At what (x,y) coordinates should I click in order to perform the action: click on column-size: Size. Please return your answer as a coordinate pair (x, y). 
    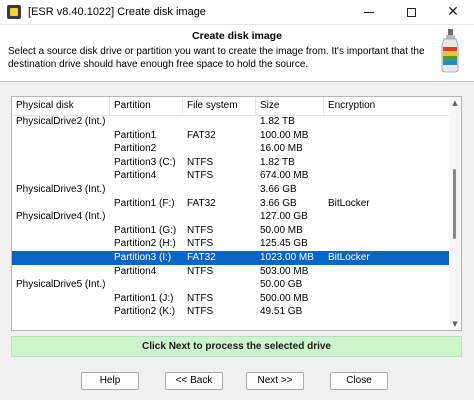
    Looking at the image, I should click on (290, 106).